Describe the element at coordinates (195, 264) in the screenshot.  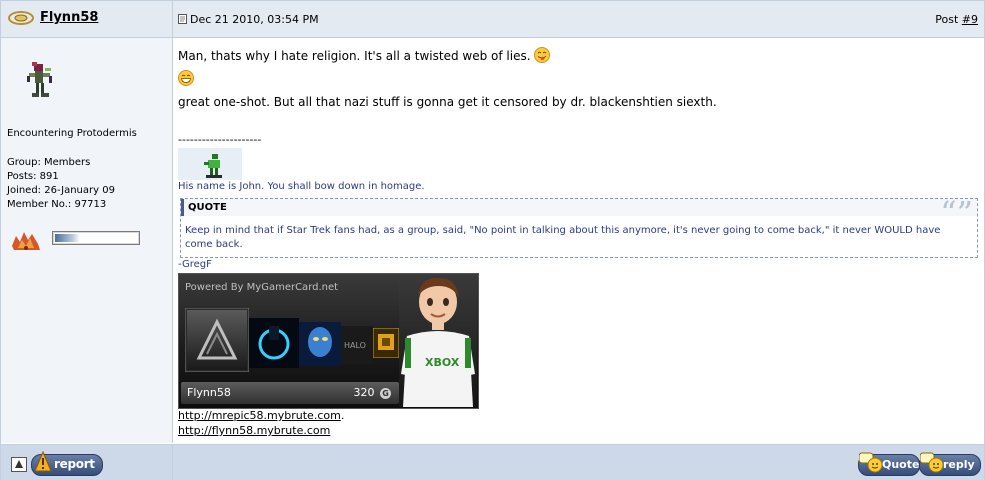
I see `quote-author: -GregF` at that location.